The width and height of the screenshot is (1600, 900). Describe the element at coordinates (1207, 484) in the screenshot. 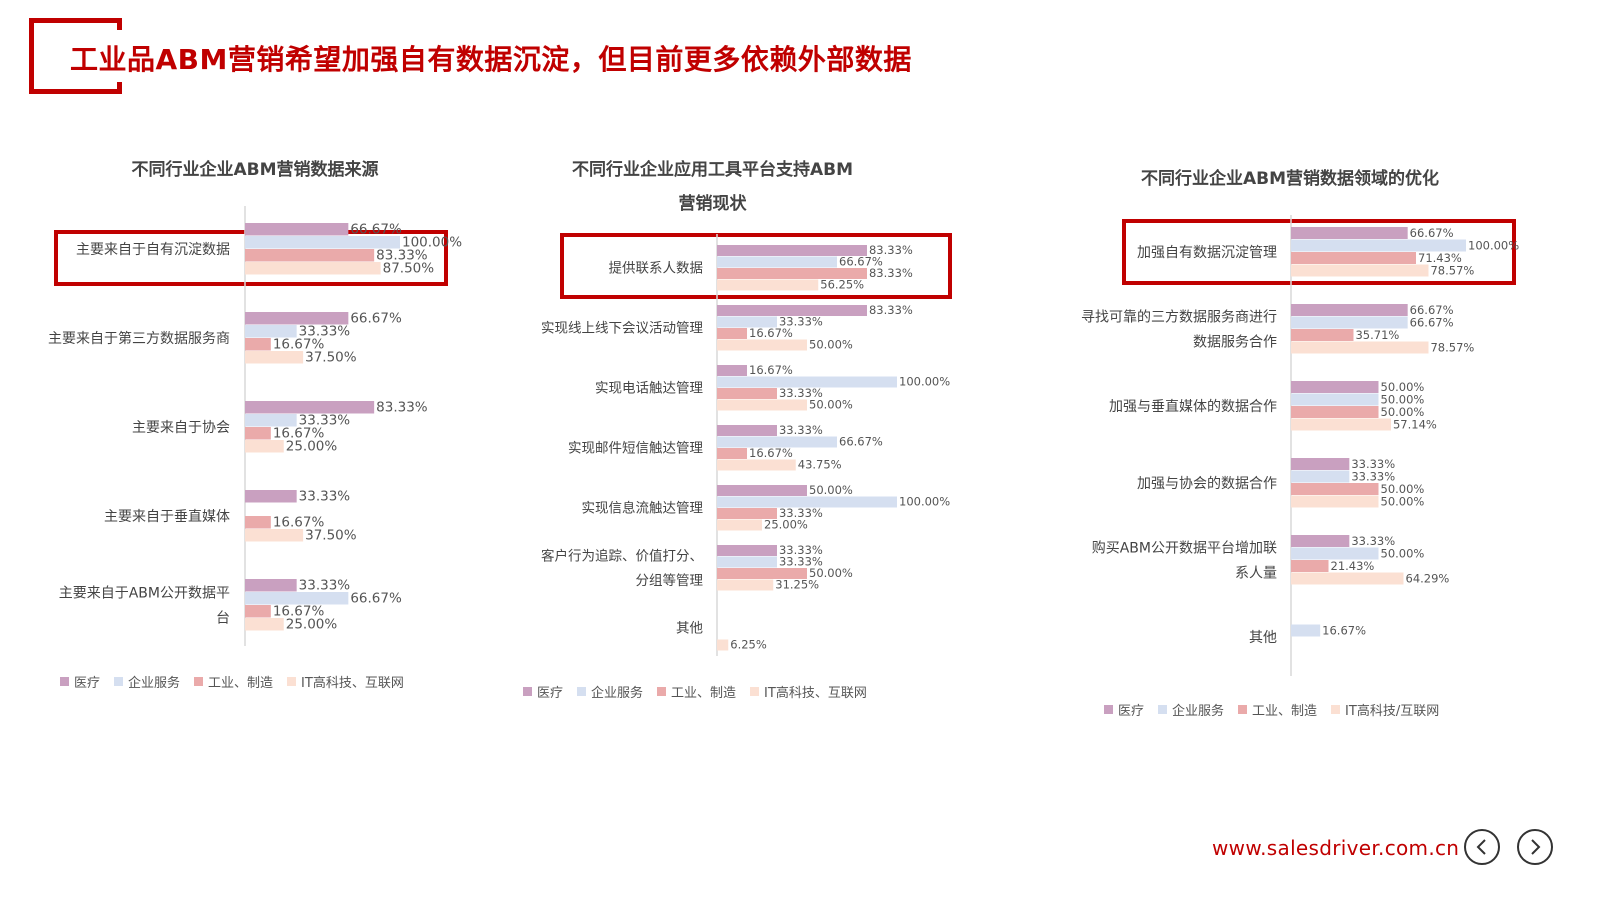

I see `category-label: 加强与协会的数据合作` at that location.